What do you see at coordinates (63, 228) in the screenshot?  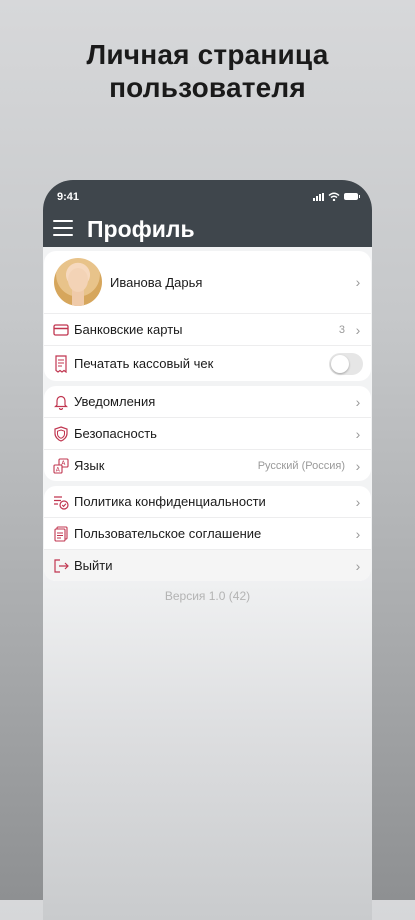 I see `hamburger-menu-icon` at bounding box center [63, 228].